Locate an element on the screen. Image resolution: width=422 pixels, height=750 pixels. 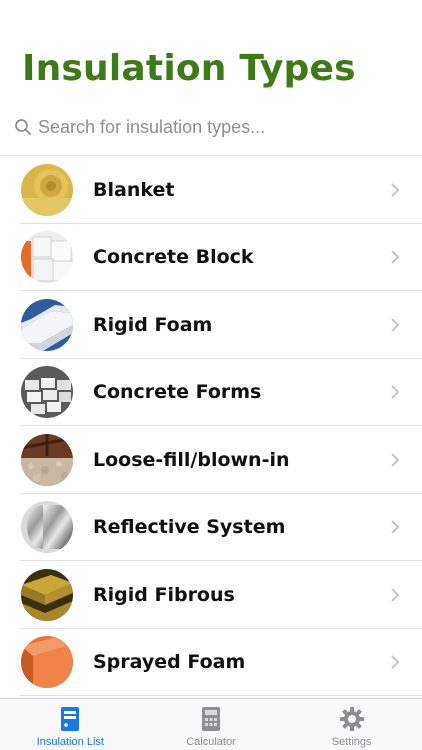
tab-bar: Insulation List Calculator Settings is located at coordinates (211, 724).